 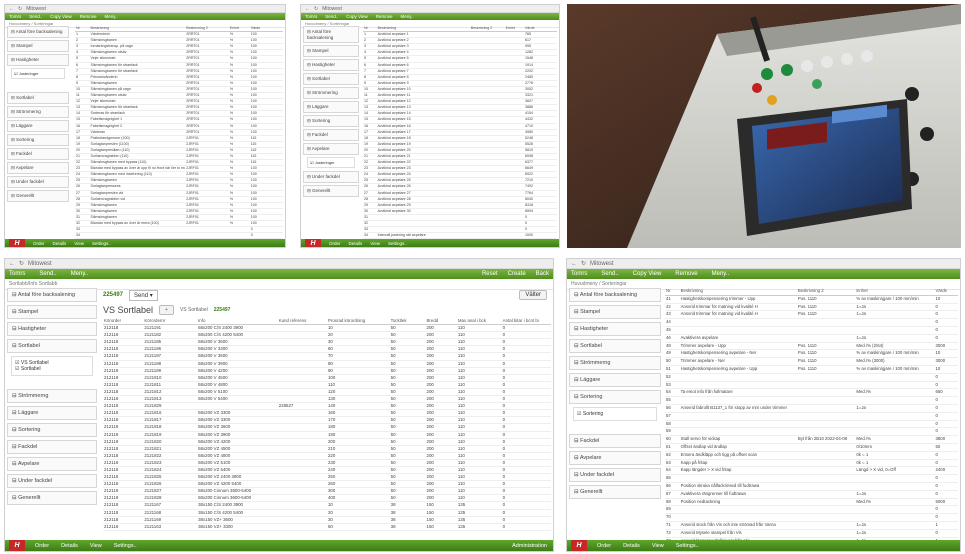 I want to click on table-row: 212118 2121186 58x200 V 3300 60 50 200 110 0, so click(x=327, y=349).